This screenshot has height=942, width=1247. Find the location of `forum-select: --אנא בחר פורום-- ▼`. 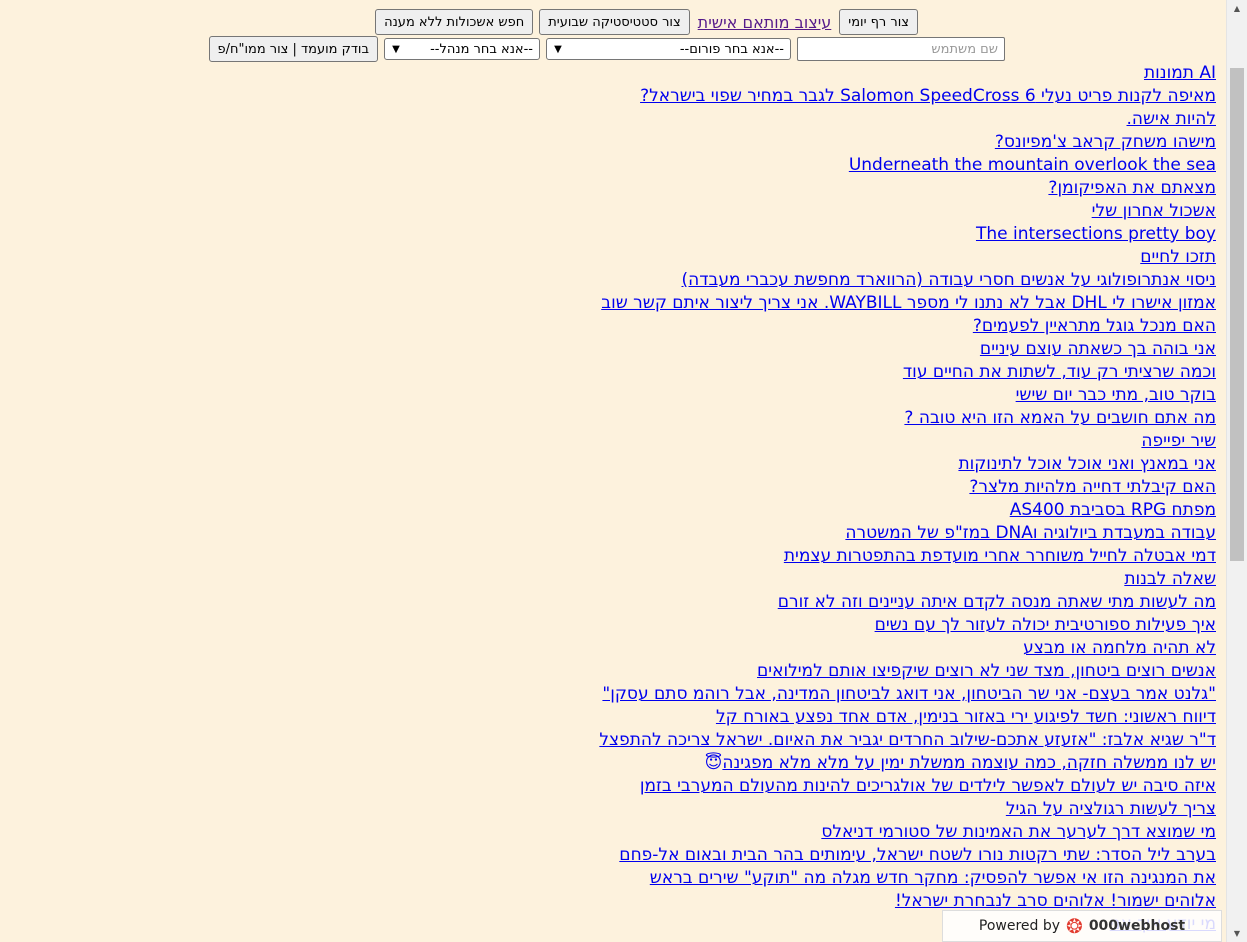

forum-select: --אנא בחר פורום-- ▼ is located at coordinates (668, 49).